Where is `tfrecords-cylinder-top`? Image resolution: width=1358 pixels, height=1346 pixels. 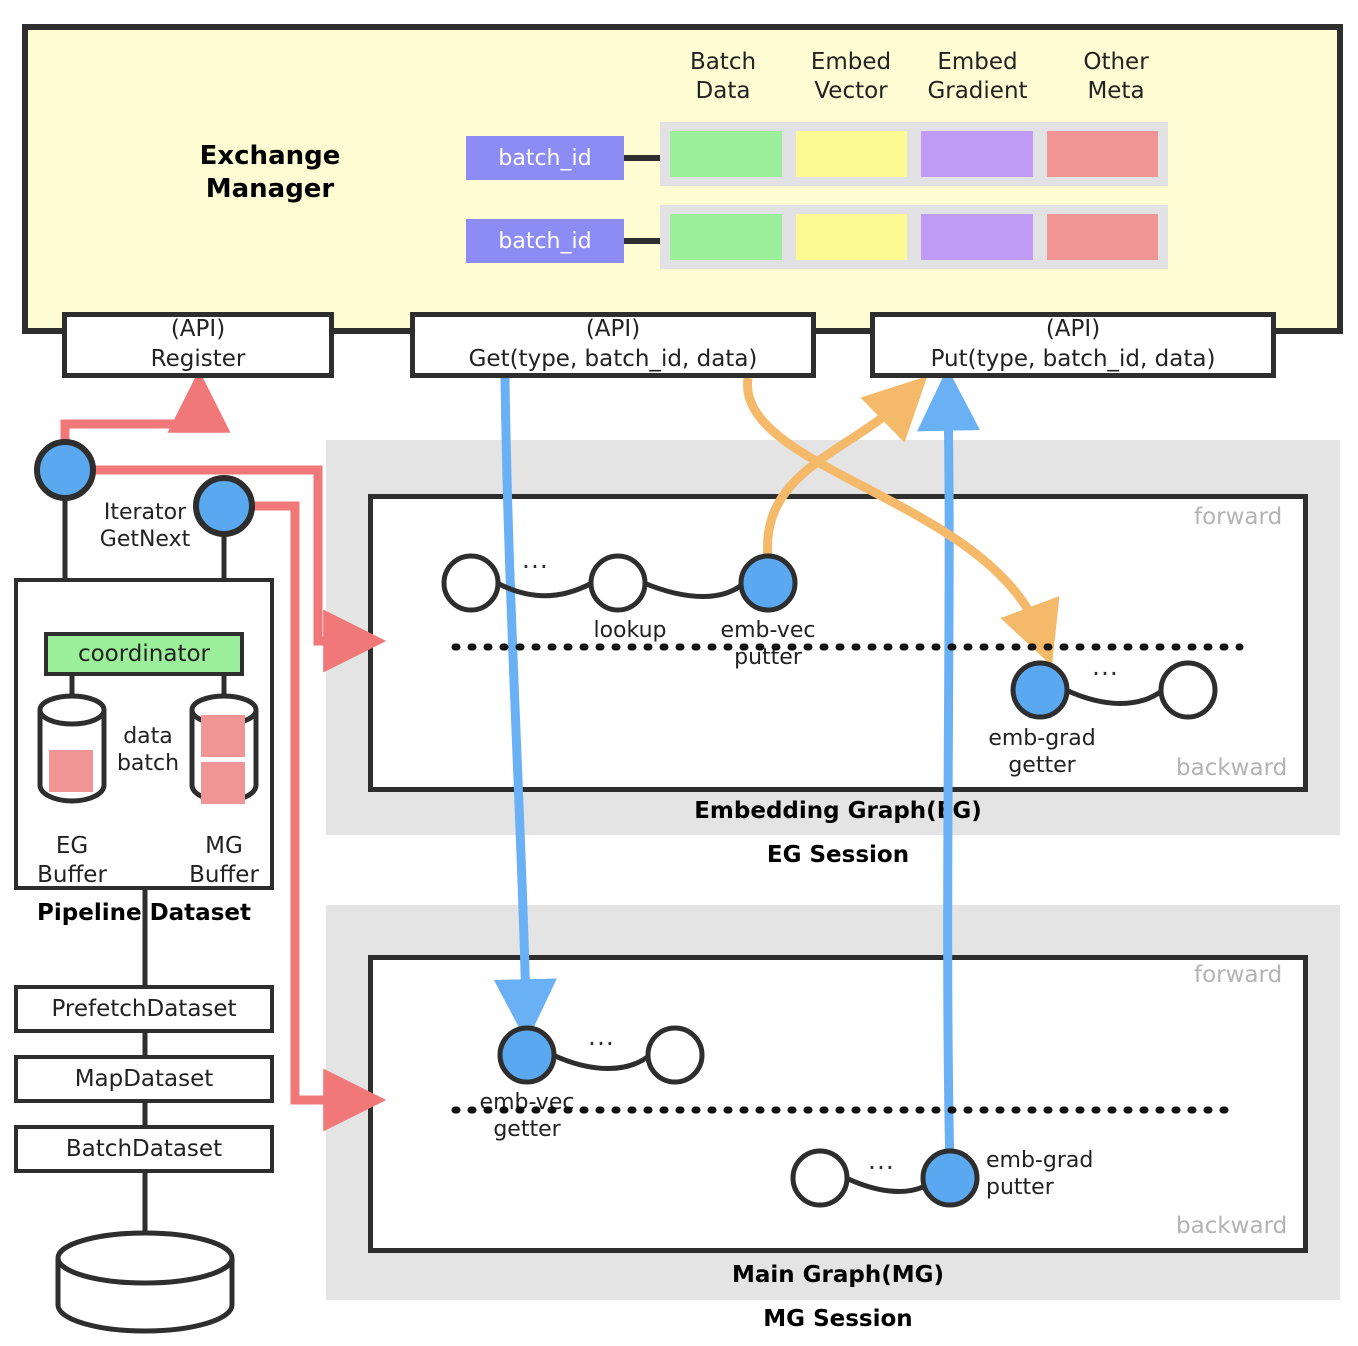
tfrecords-cylinder-top is located at coordinates (145, 1258).